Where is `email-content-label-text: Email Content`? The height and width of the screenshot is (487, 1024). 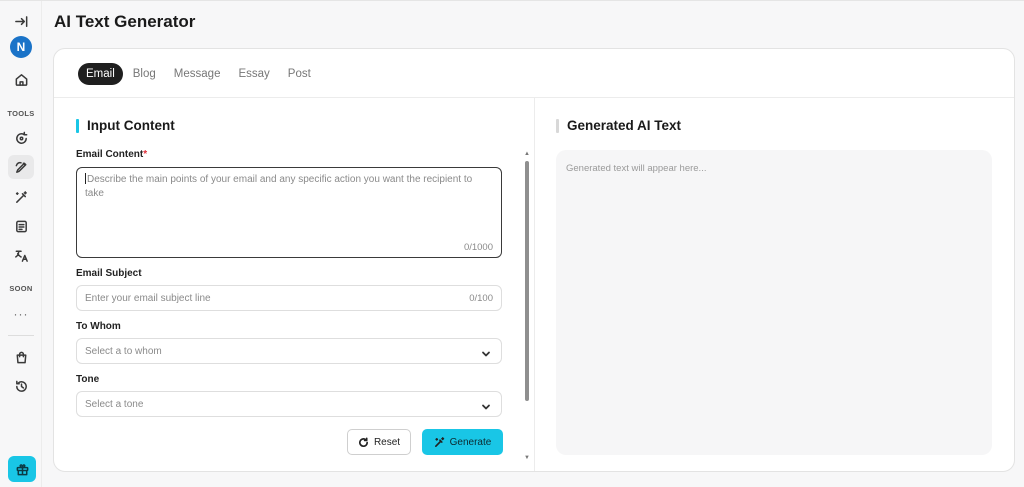 email-content-label-text: Email Content is located at coordinates (110, 154).